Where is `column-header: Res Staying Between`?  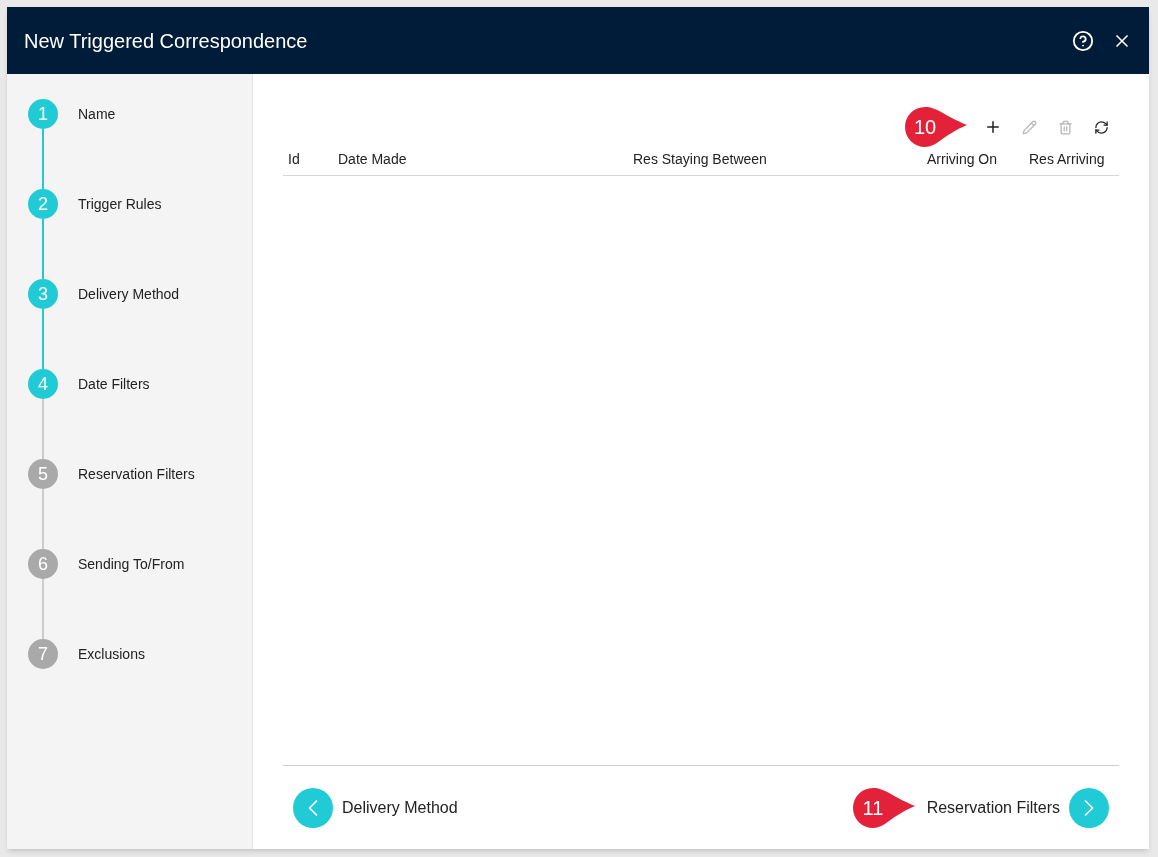 column-header: Res Staying Between is located at coordinates (780, 159).